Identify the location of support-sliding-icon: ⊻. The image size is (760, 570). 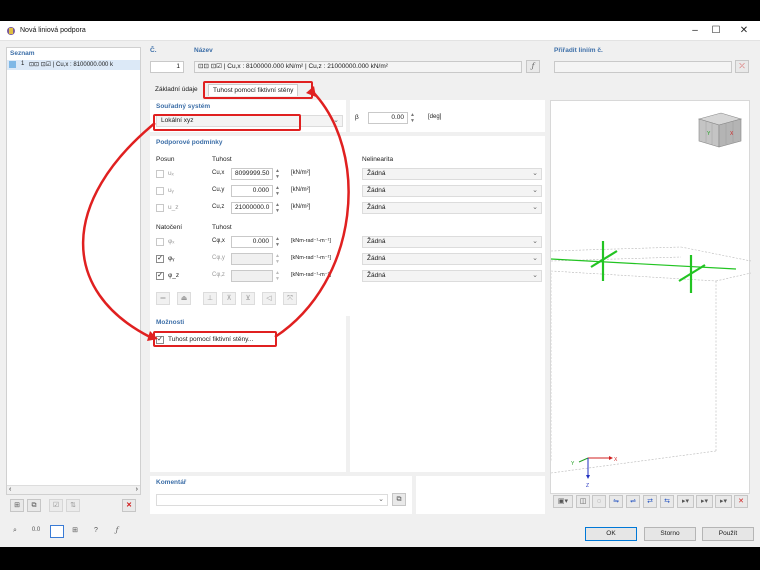
(248, 298).